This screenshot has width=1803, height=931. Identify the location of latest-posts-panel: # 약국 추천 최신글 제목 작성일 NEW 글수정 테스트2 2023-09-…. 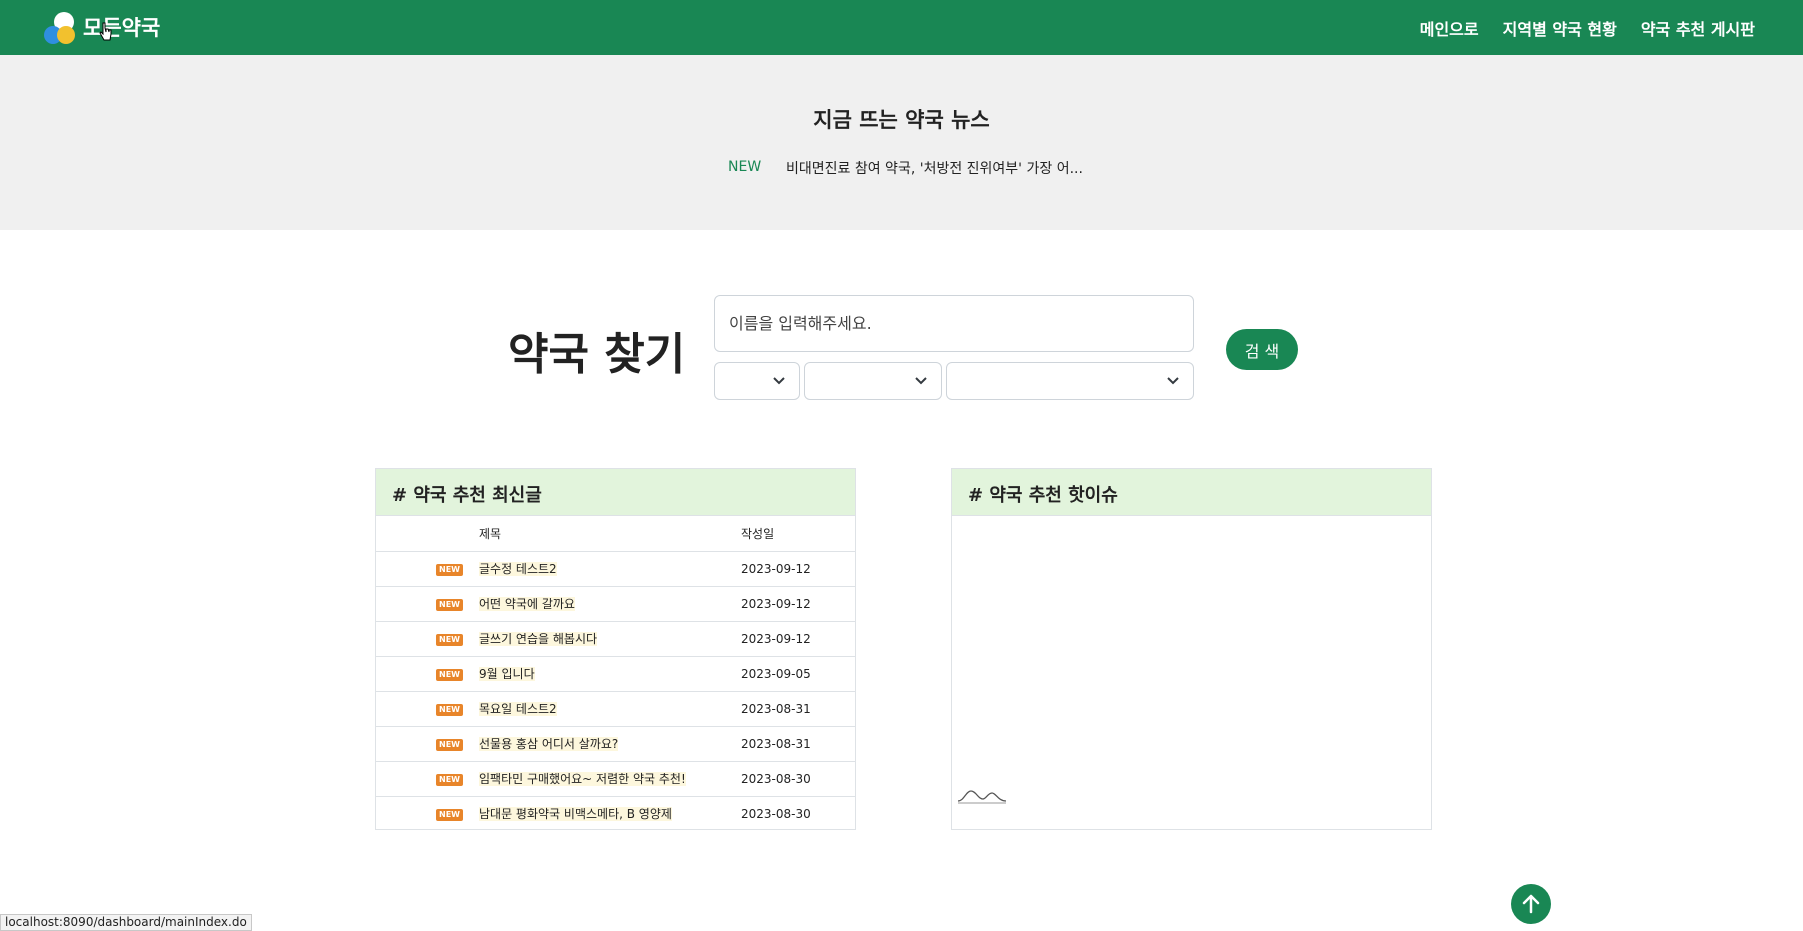
(615, 649).